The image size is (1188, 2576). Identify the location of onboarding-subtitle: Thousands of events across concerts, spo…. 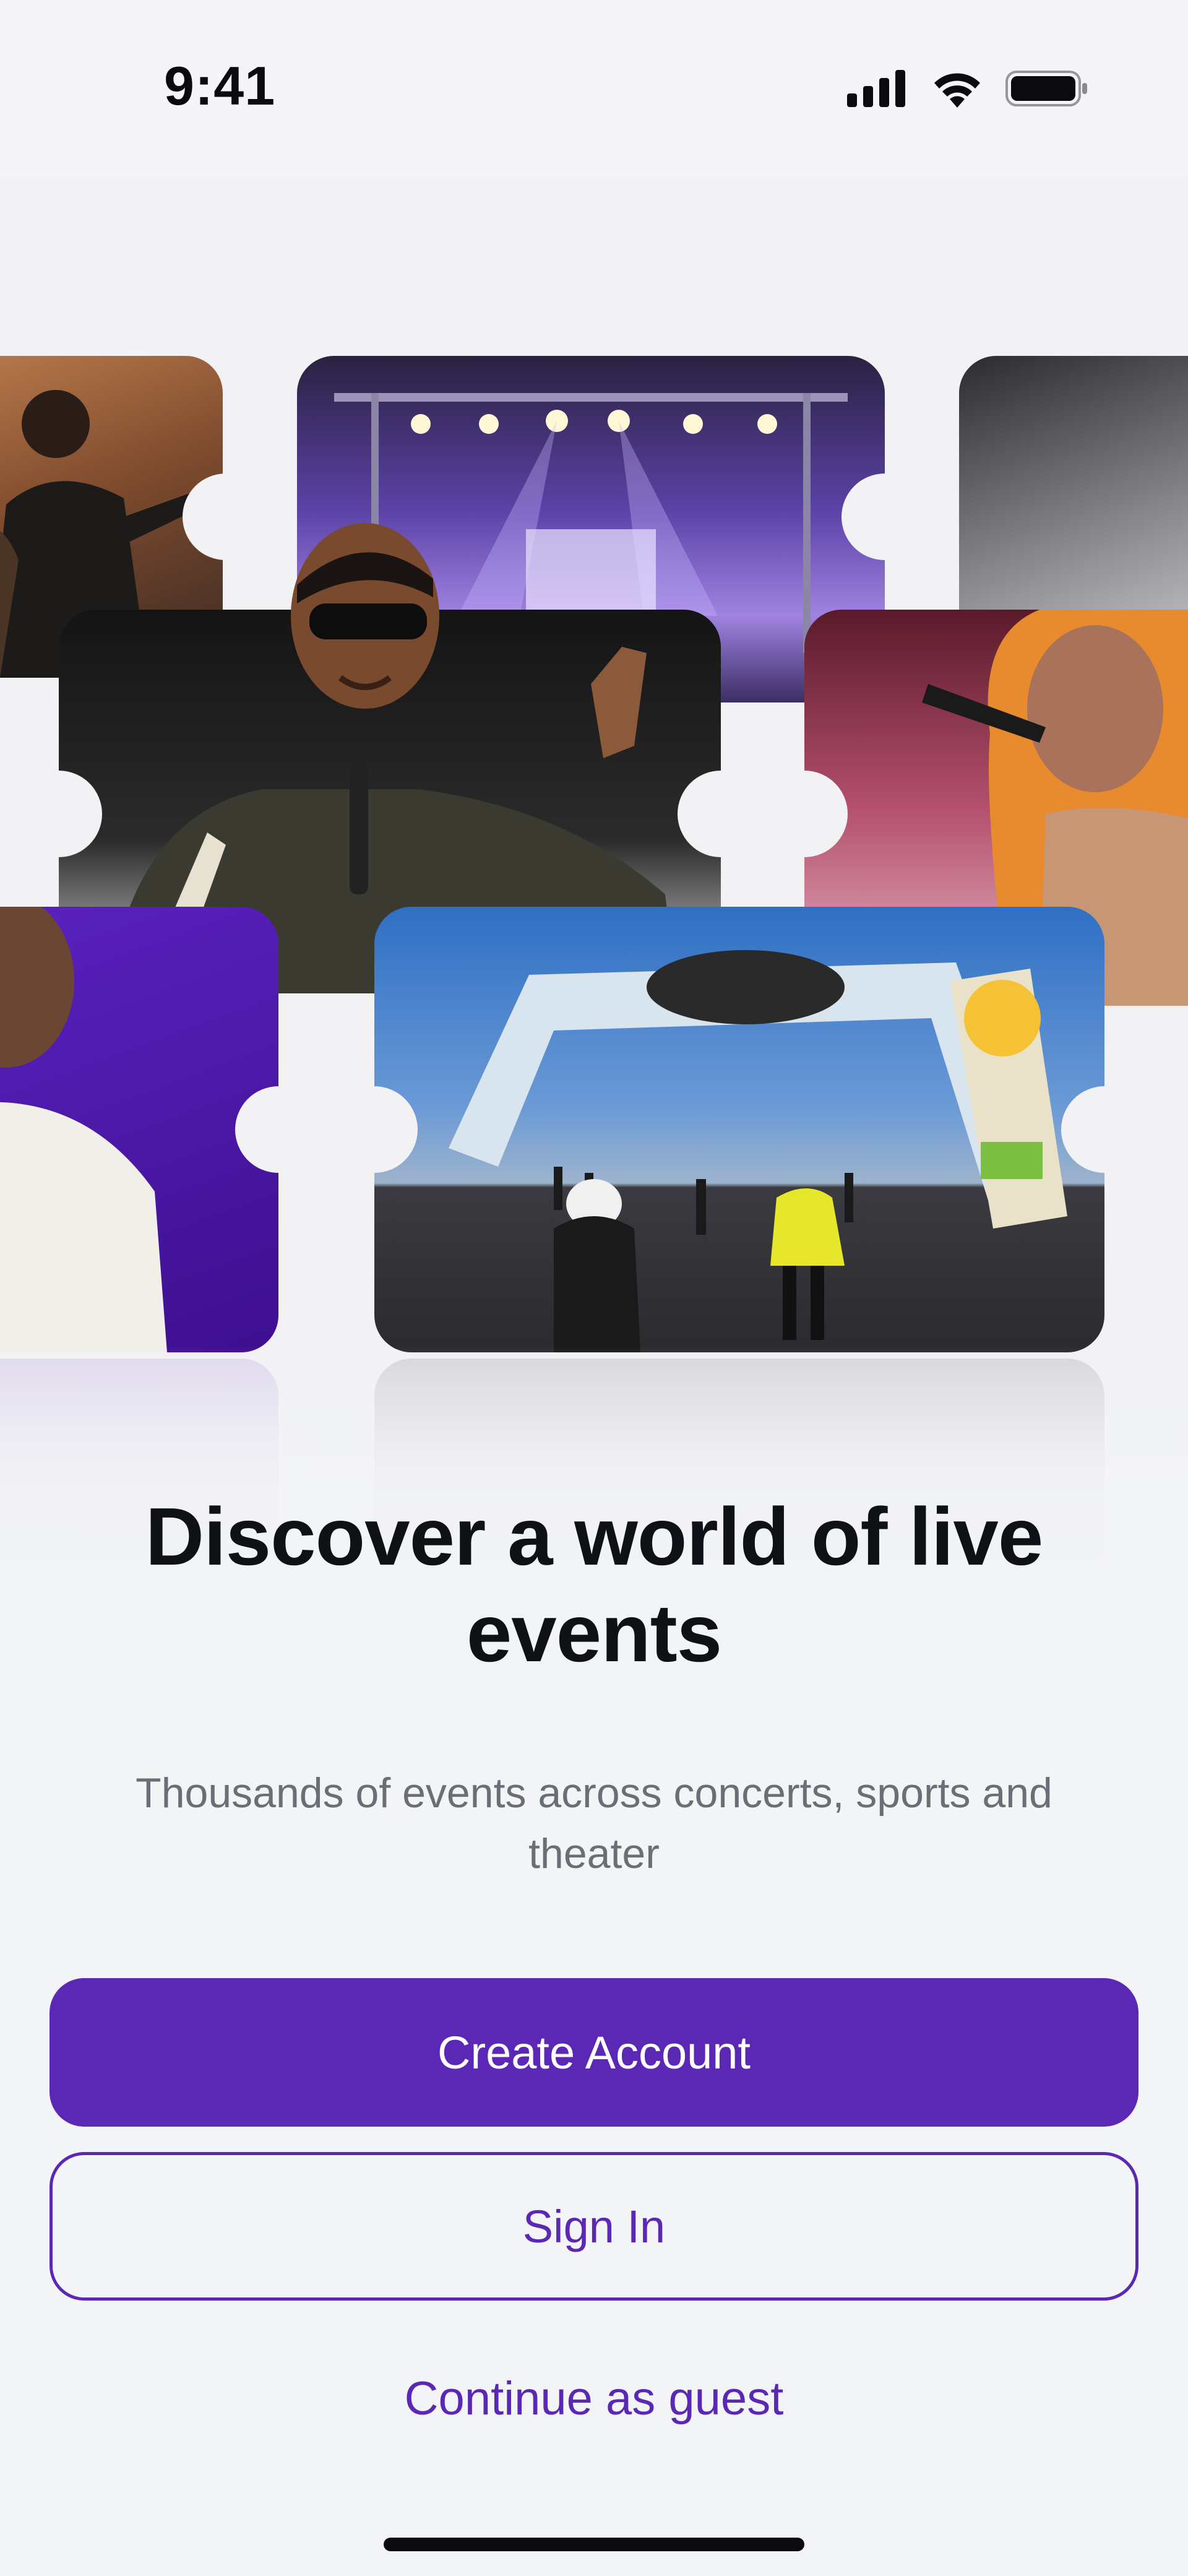
(594, 1823).